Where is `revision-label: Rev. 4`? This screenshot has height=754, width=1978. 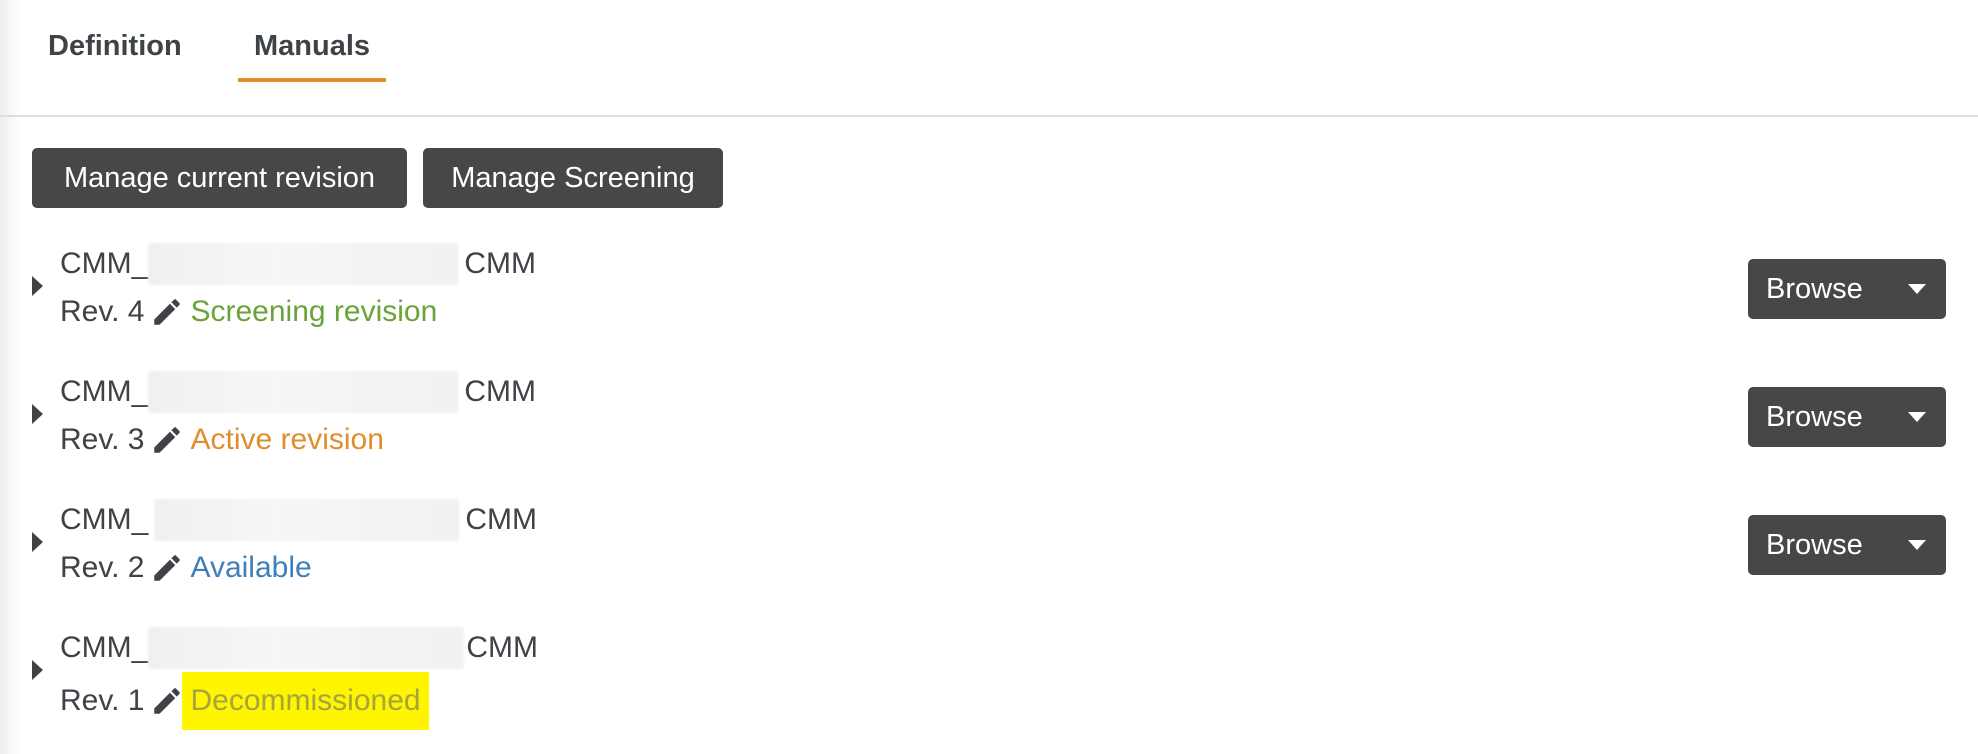
revision-label: Rev. 4 is located at coordinates (102, 312).